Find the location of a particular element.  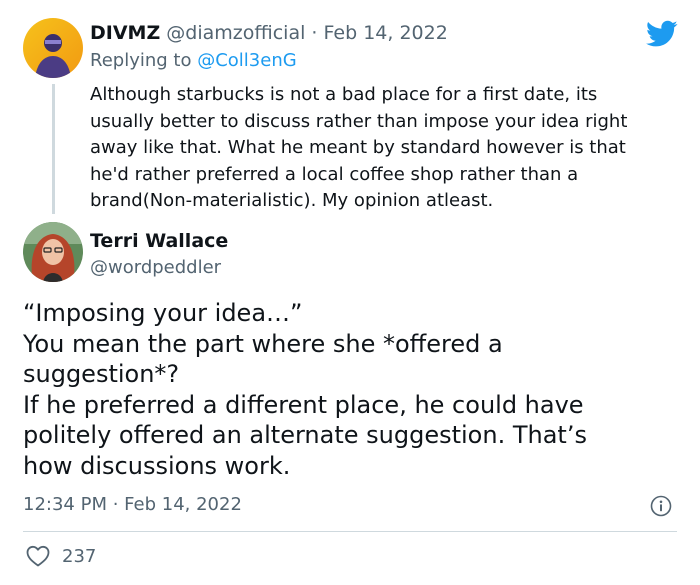

tweet-time: 12:34 PM is located at coordinates (65, 504).